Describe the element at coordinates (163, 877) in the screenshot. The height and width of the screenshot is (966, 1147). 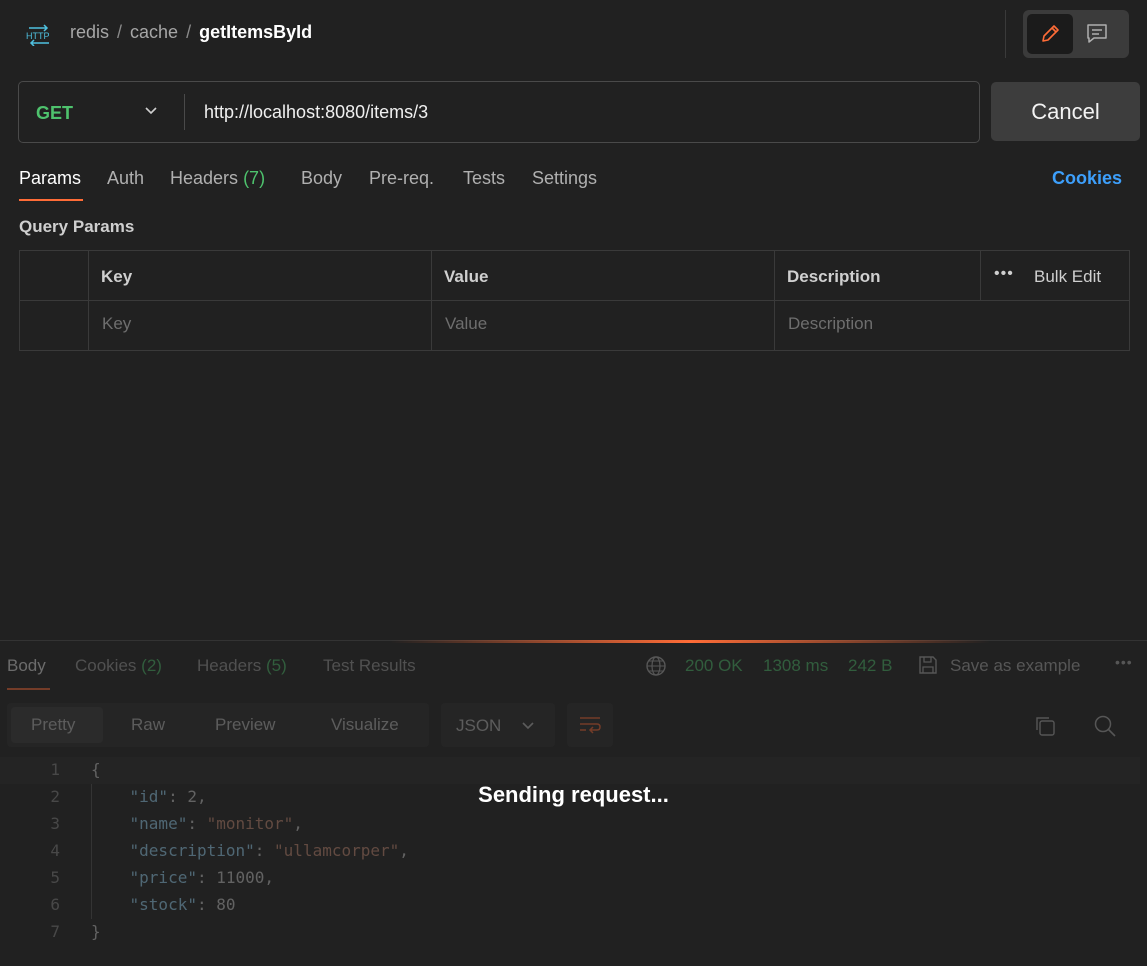
I see `code-token: "price"` at that location.